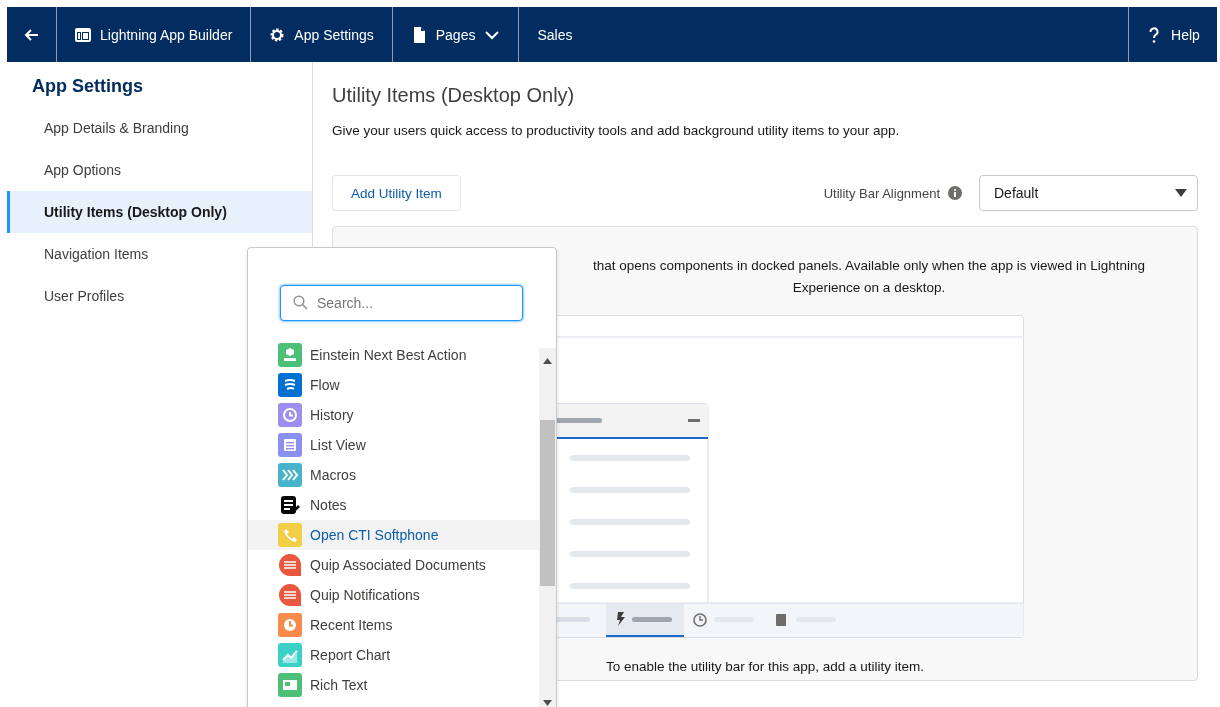 This screenshot has width=1220, height=707. I want to click on sidebar-item: App Options, so click(159, 170).